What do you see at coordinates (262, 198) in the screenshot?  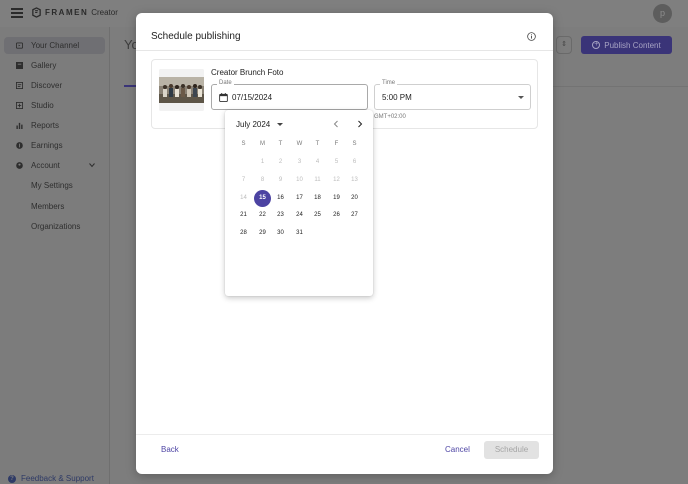 I see `selected-day: 15` at bounding box center [262, 198].